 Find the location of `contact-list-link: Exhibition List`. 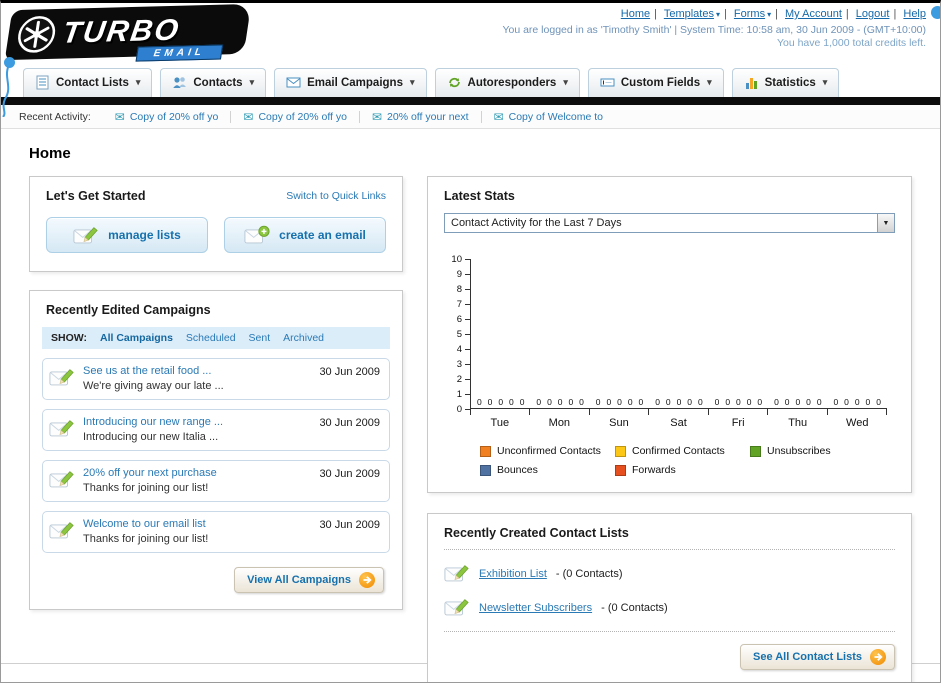

contact-list-link: Exhibition List is located at coordinates (513, 574).